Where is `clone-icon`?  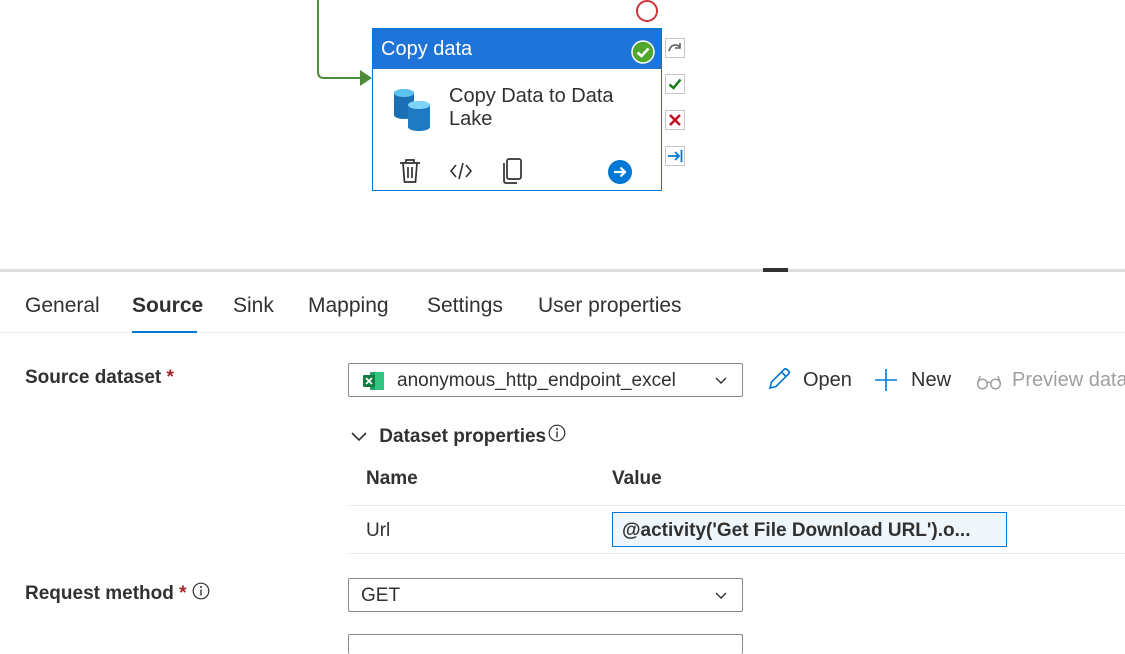 clone-icon is located at coordinates (512, 173).